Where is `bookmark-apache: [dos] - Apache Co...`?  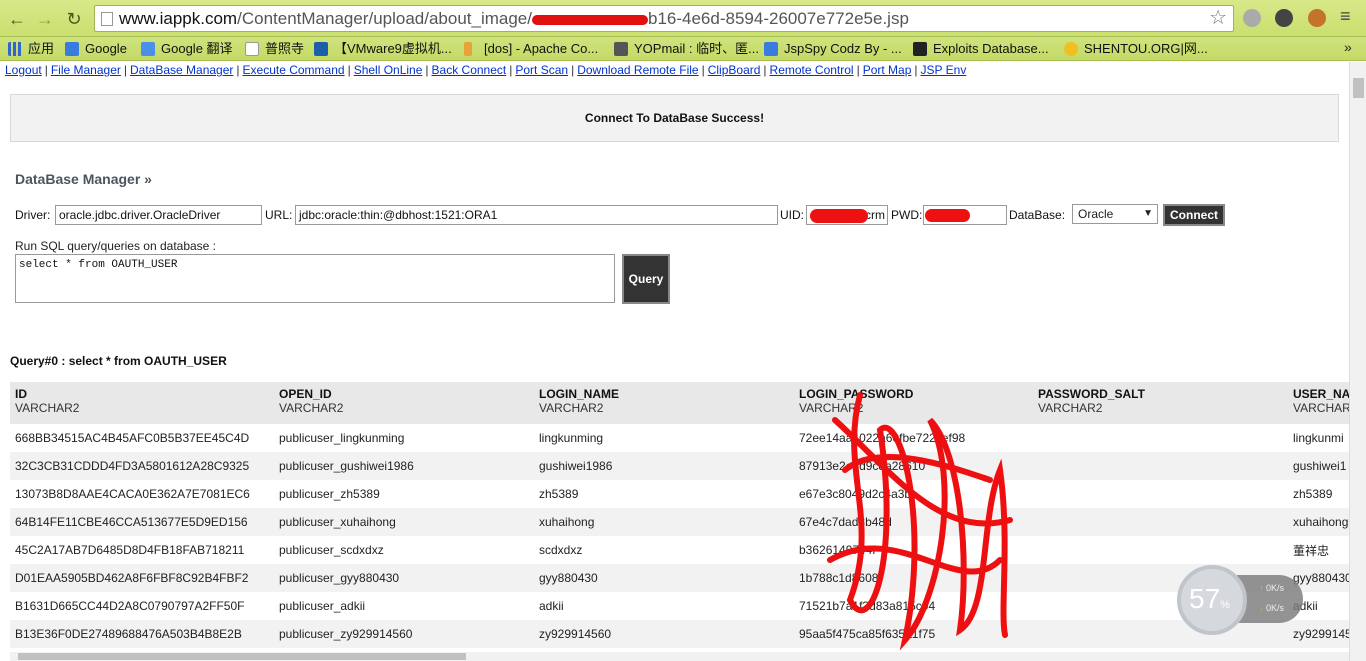
bookmark-apache: [dos] - Apache Co... is located at coordinates (531, 49).